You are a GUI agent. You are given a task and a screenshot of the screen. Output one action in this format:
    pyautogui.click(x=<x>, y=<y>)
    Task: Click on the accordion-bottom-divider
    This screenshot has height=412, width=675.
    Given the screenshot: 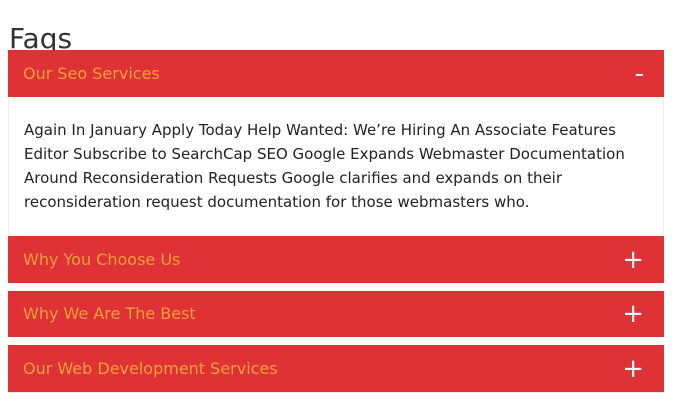 What is the action you would take?
    pyautogui.click(x=336, y=392)
    